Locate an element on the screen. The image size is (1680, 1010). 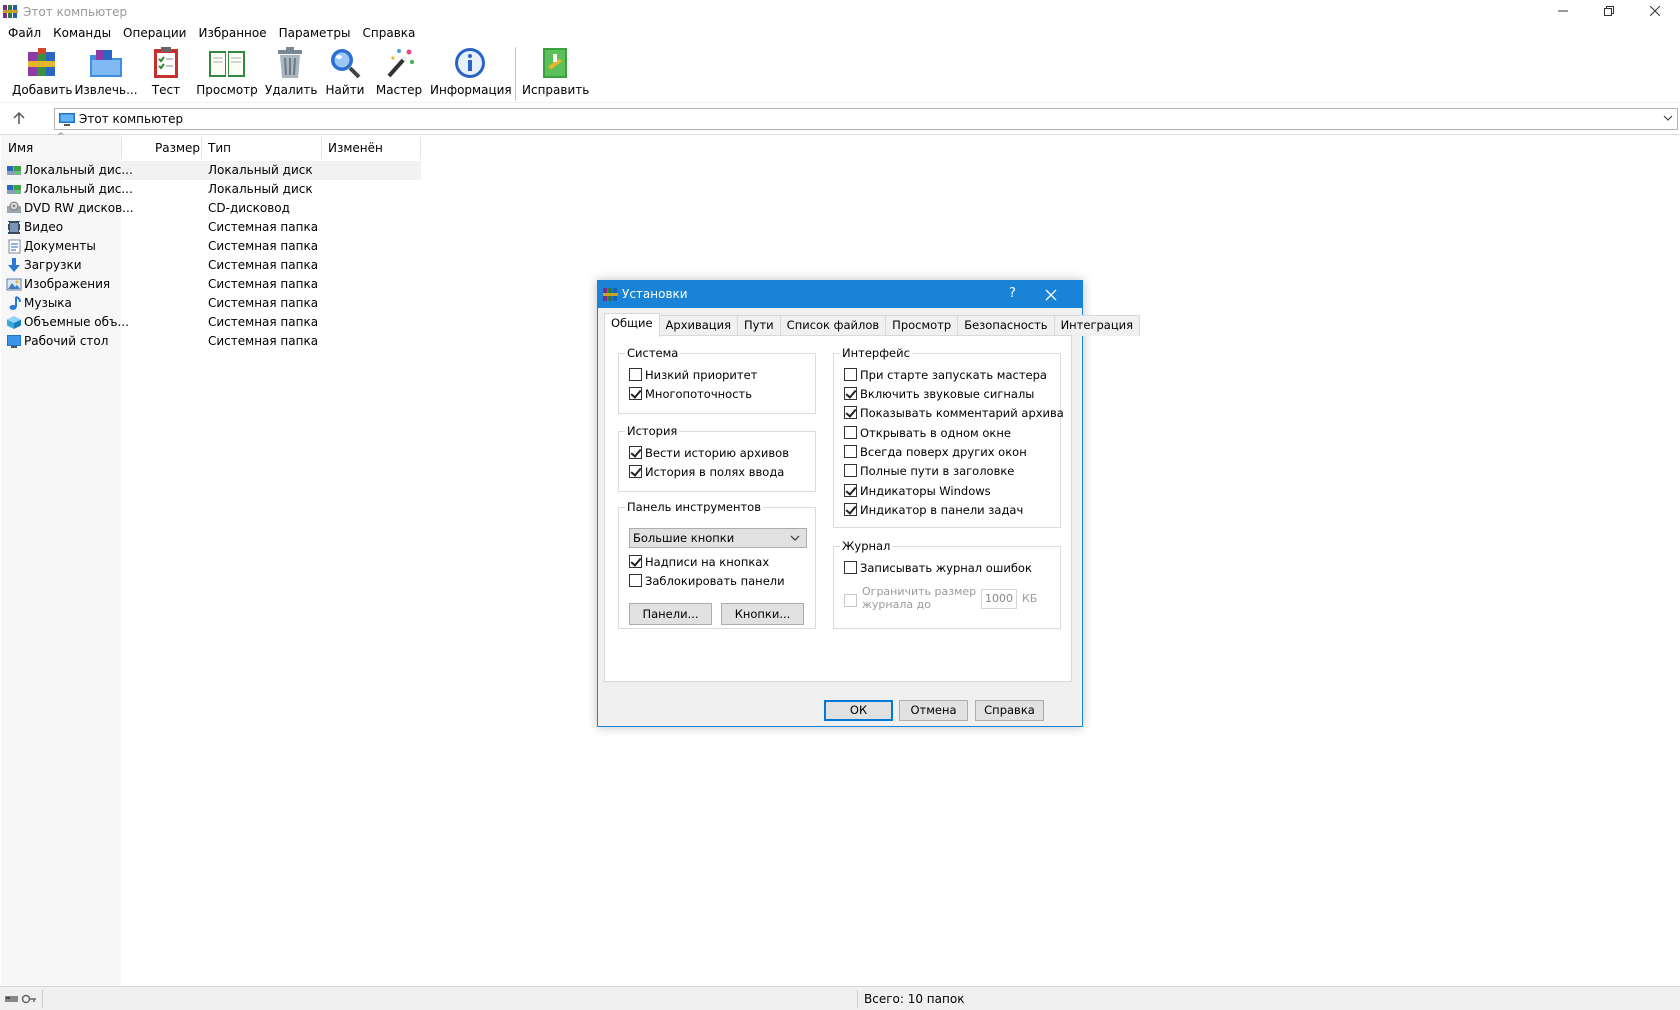
file-type: Системная папка is located at coordinates (263, 341).